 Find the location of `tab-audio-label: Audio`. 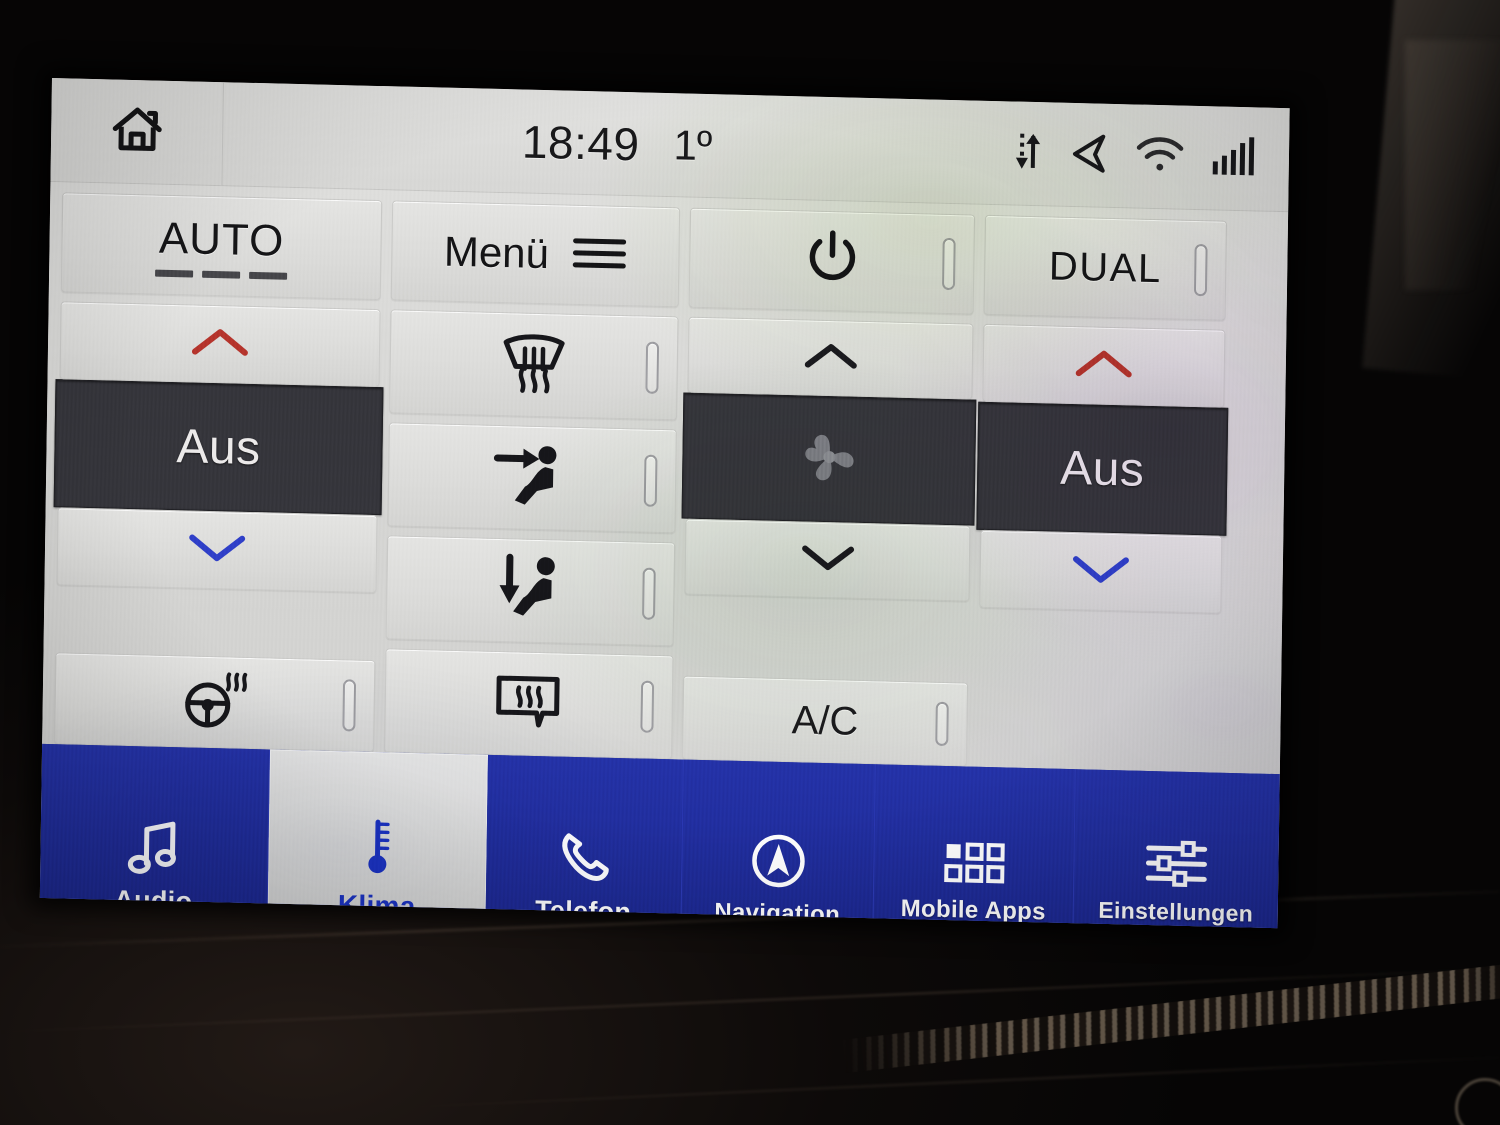

tab-audio-label: Audio is located at coordinates (153, 900).